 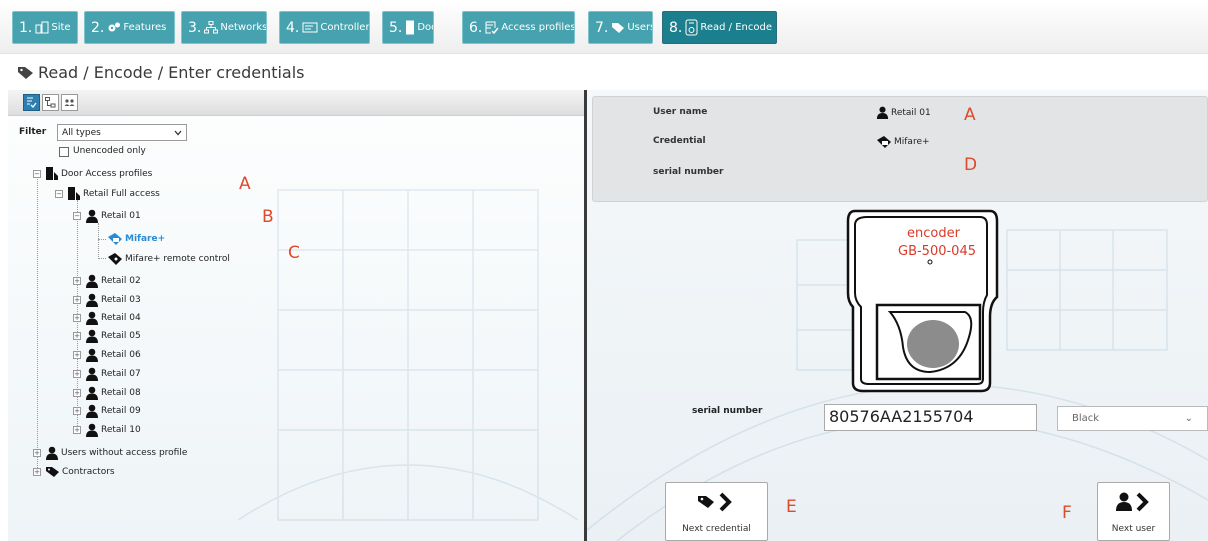 I want to click on serial-number-input: 80576AA2155704, so click(x=930, y=417).